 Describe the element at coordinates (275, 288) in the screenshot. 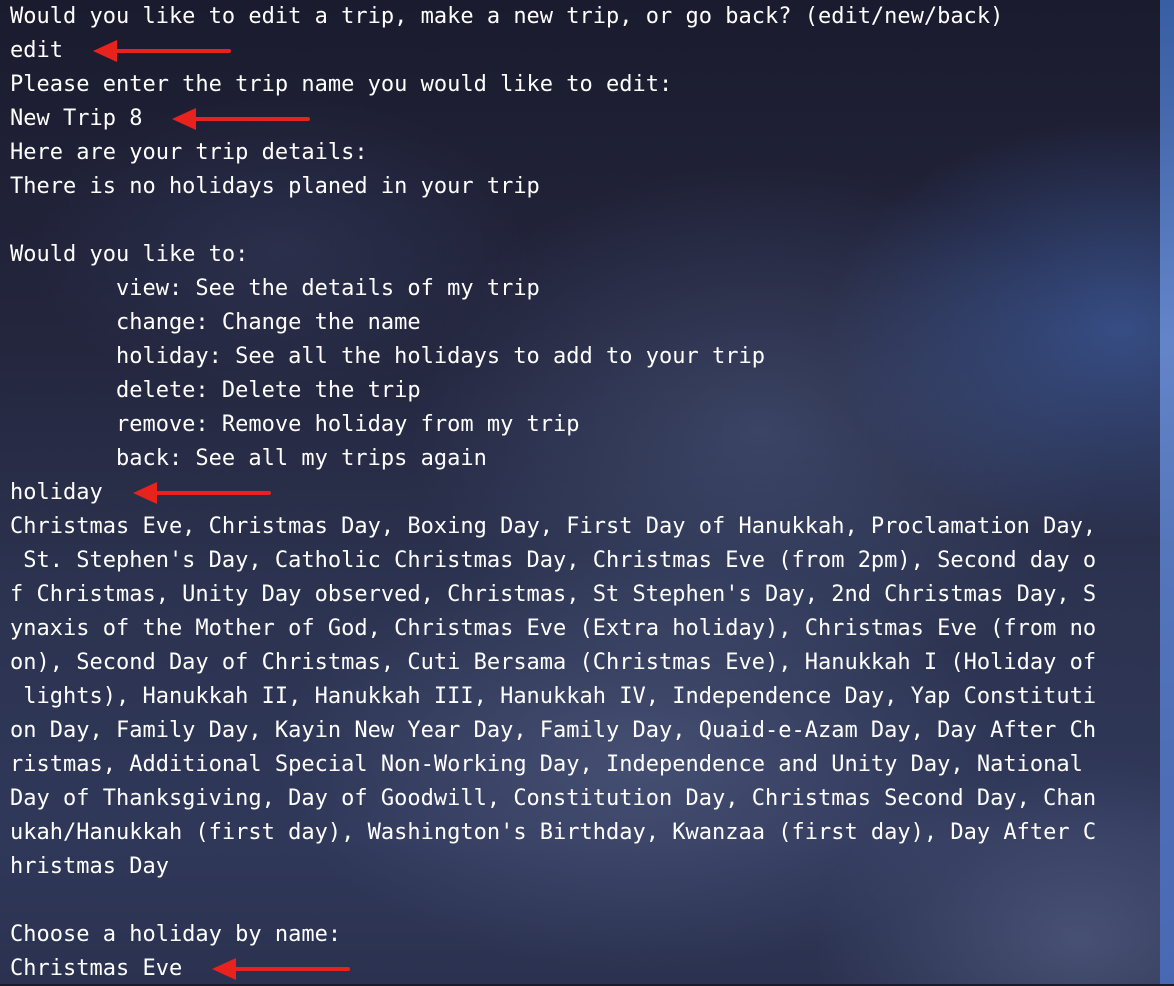

I see `line-text: view: See the details of my trip` at that location.